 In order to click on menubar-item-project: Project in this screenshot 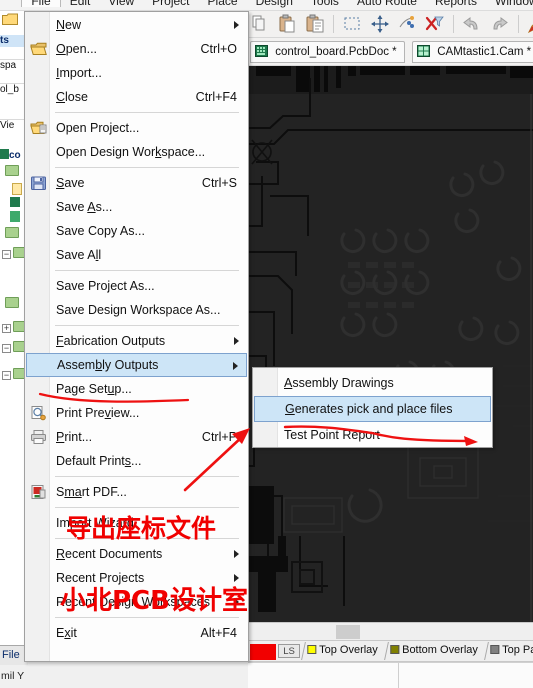, I will do `click(170, 3)`.